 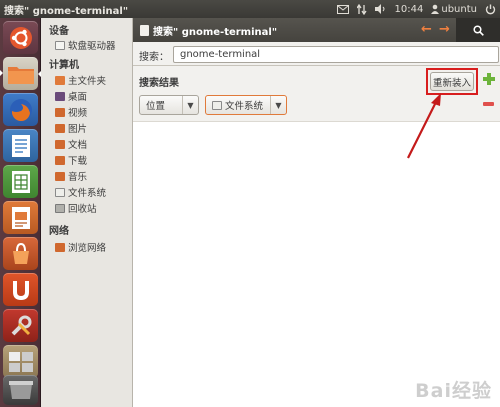 I want to click on launcher-ubuntu-one, so click(x=20, y=289).